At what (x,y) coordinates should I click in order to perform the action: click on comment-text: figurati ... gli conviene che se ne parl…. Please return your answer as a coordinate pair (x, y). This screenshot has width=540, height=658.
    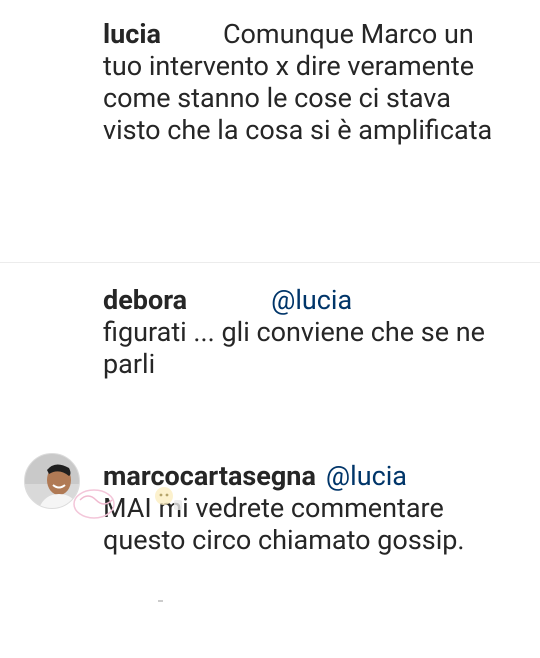
    Looking at the image, I should click on (294, 348).